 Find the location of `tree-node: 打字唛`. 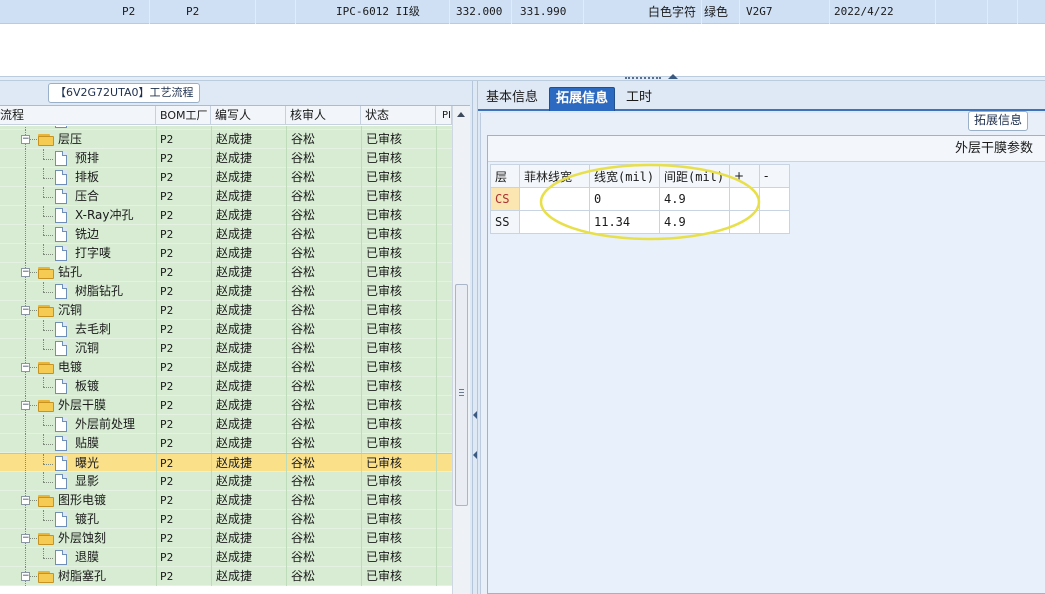

tree-node: 打字唛 is located at coordinates (93, 253).